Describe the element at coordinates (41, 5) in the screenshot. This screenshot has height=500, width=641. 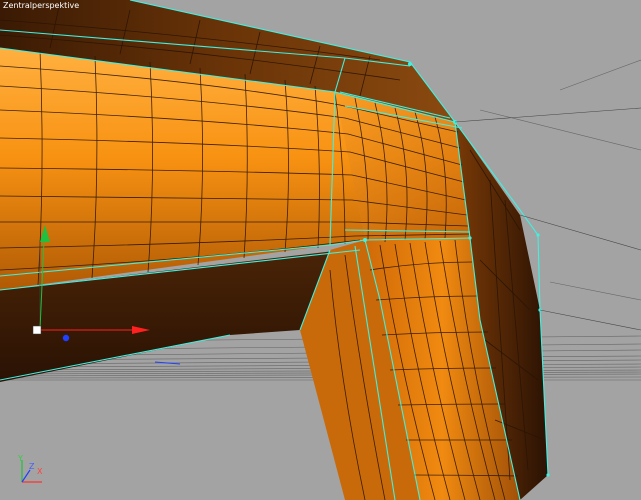
I see `viewport-title: Zentralperspektive` at that location.